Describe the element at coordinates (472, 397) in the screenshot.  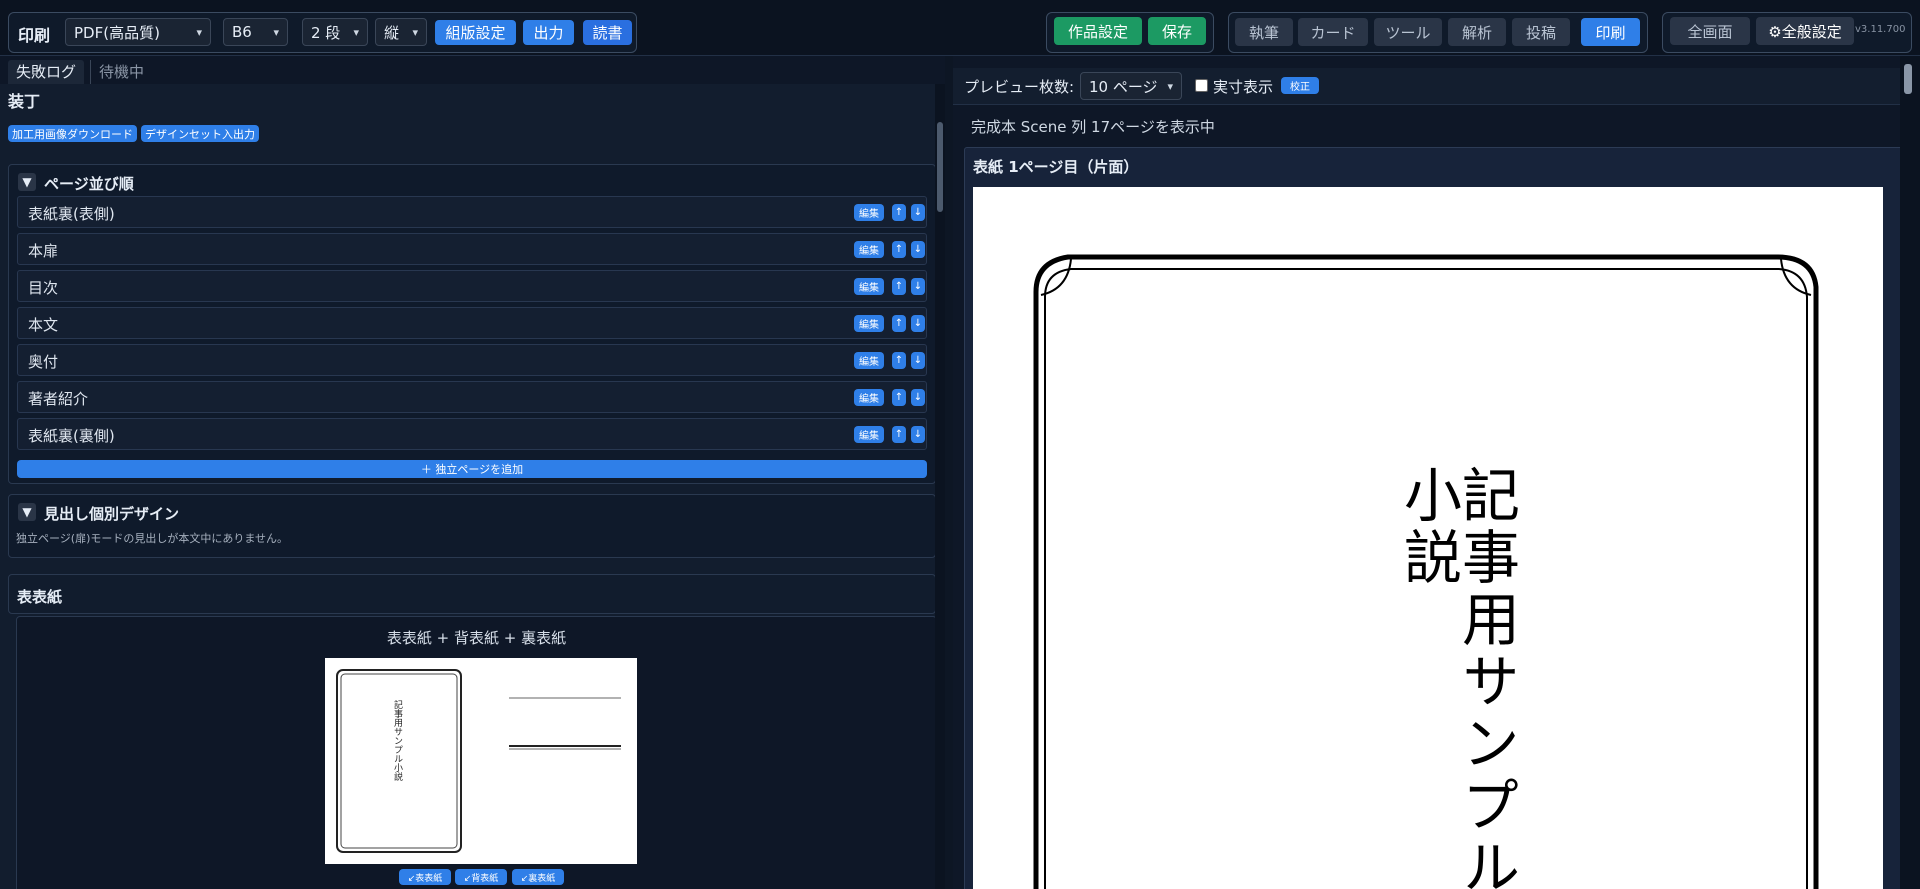
I see `page-order-row: 著者紹介 編集 ↑ ↓` at that location.